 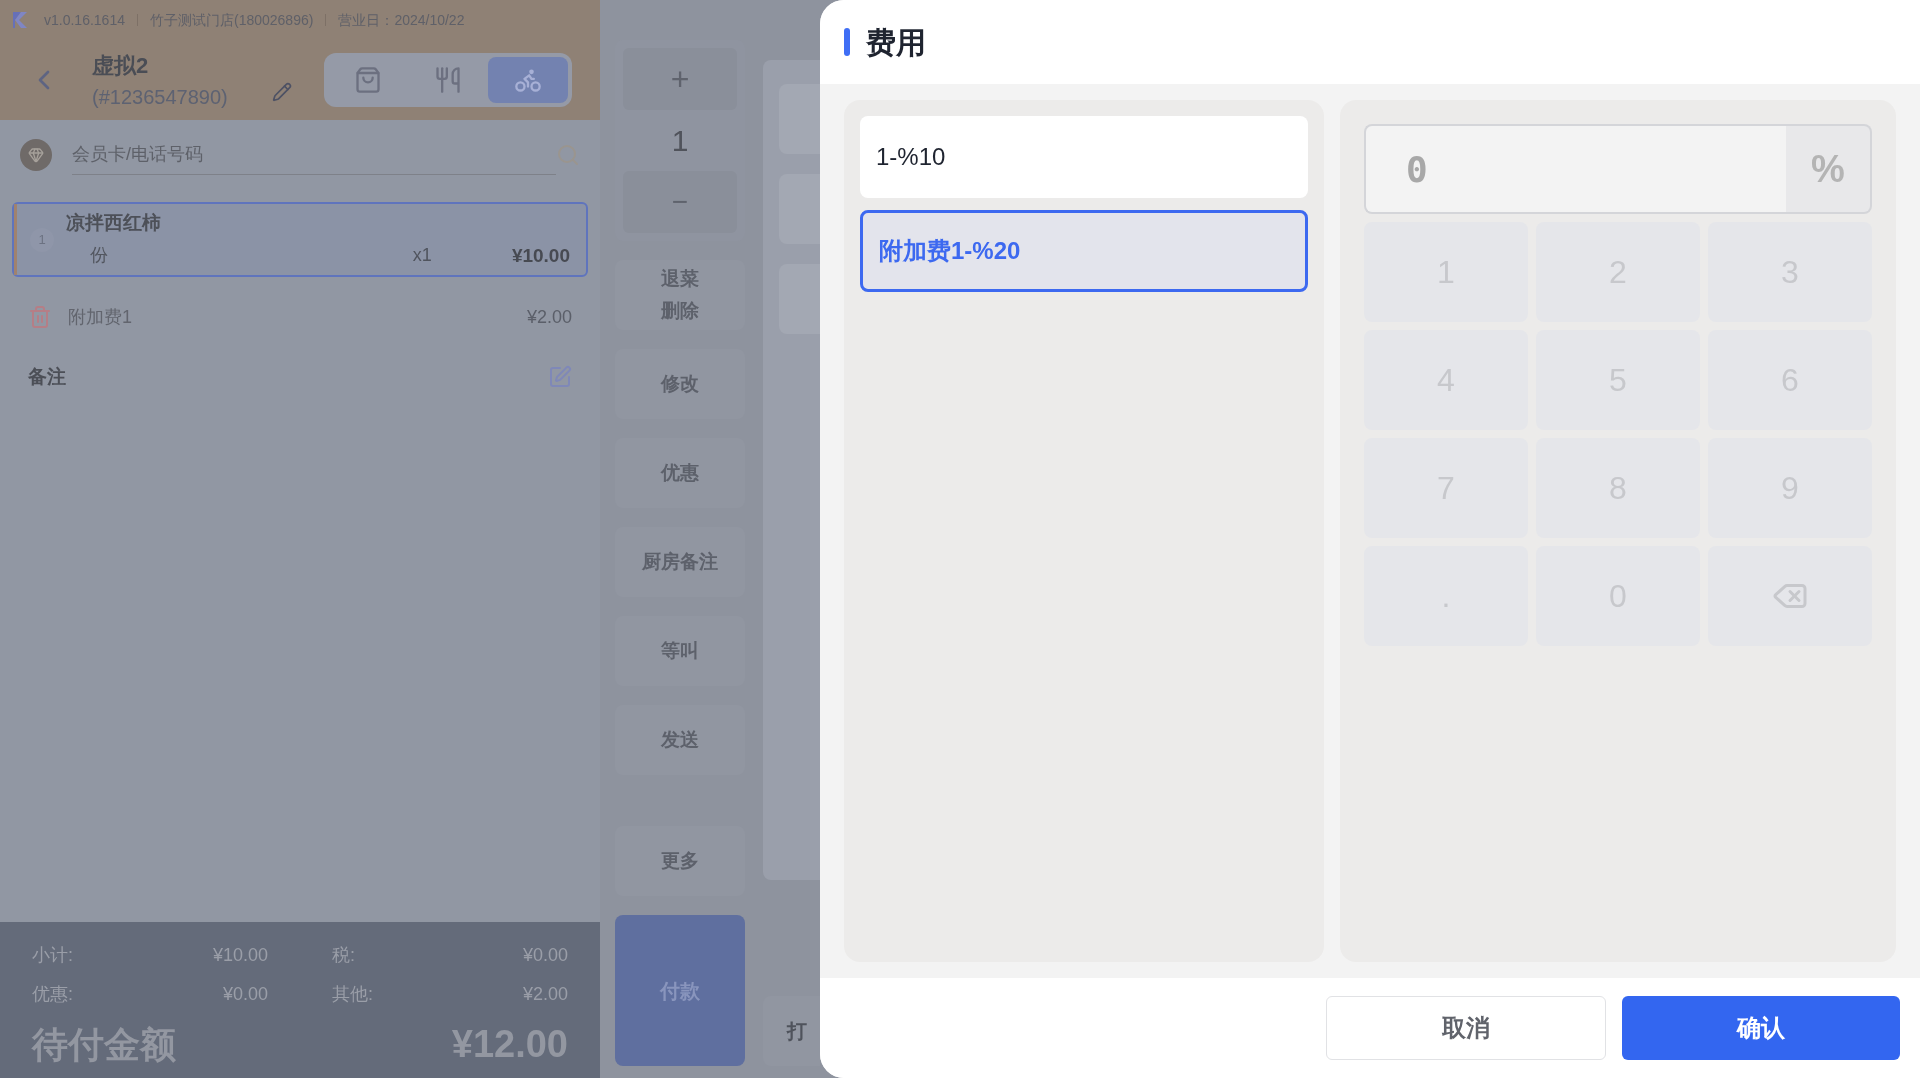 What do you see at coordinates (549, 317) in the screenshot?
I see `surcharge-amount: ¥2.00` at bounding box center [549, 317].